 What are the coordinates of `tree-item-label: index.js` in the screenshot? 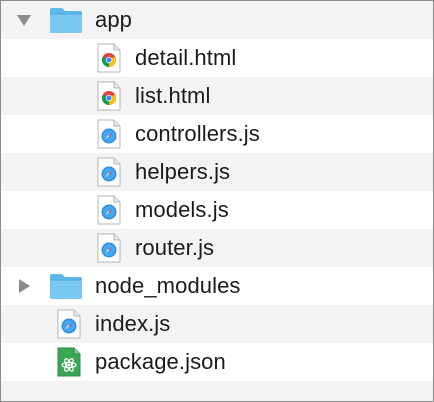 It's located at (133, 323).